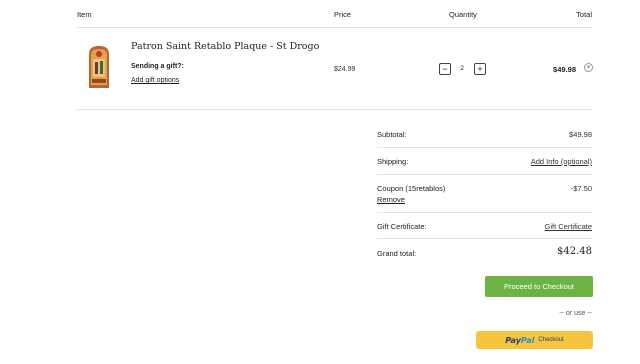 The width and height of the screenshot is (640, 364). What do you see at coordinates (581, 188) in the screenshot?
I see `coupon-value: -$7.50` at bounding box center [581, 188].